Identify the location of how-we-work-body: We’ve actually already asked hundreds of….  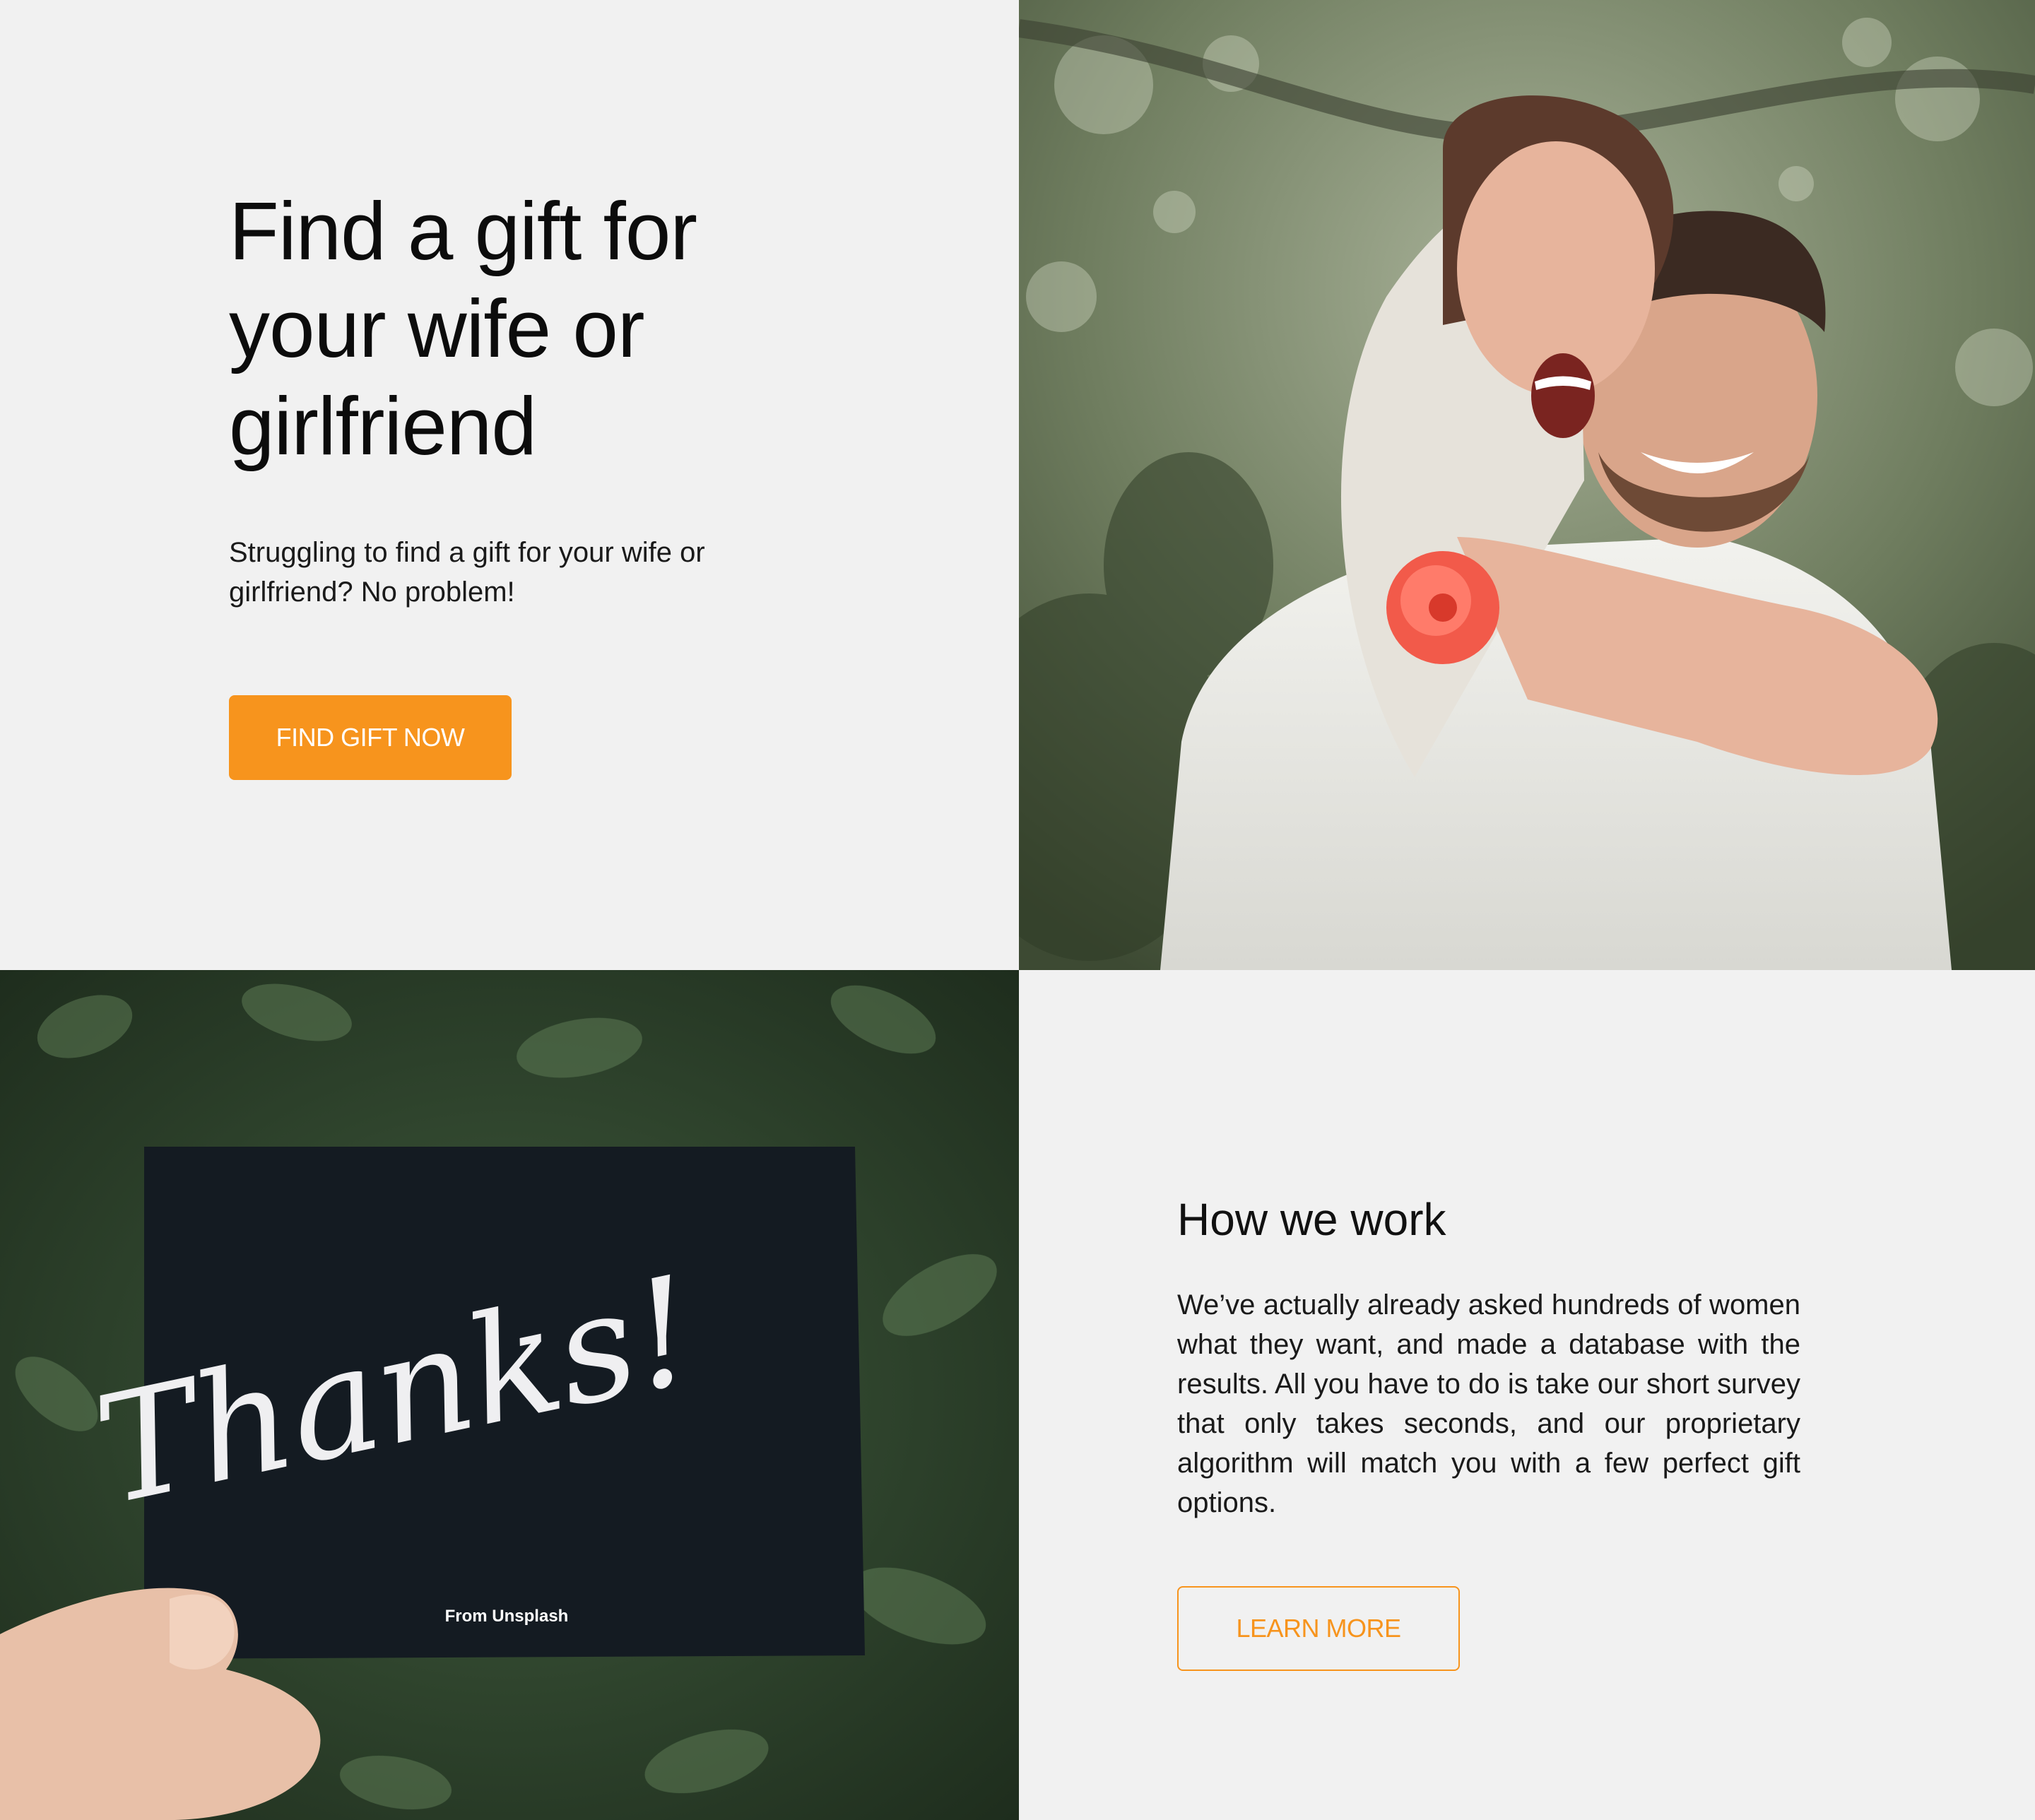
(1488, 1404).